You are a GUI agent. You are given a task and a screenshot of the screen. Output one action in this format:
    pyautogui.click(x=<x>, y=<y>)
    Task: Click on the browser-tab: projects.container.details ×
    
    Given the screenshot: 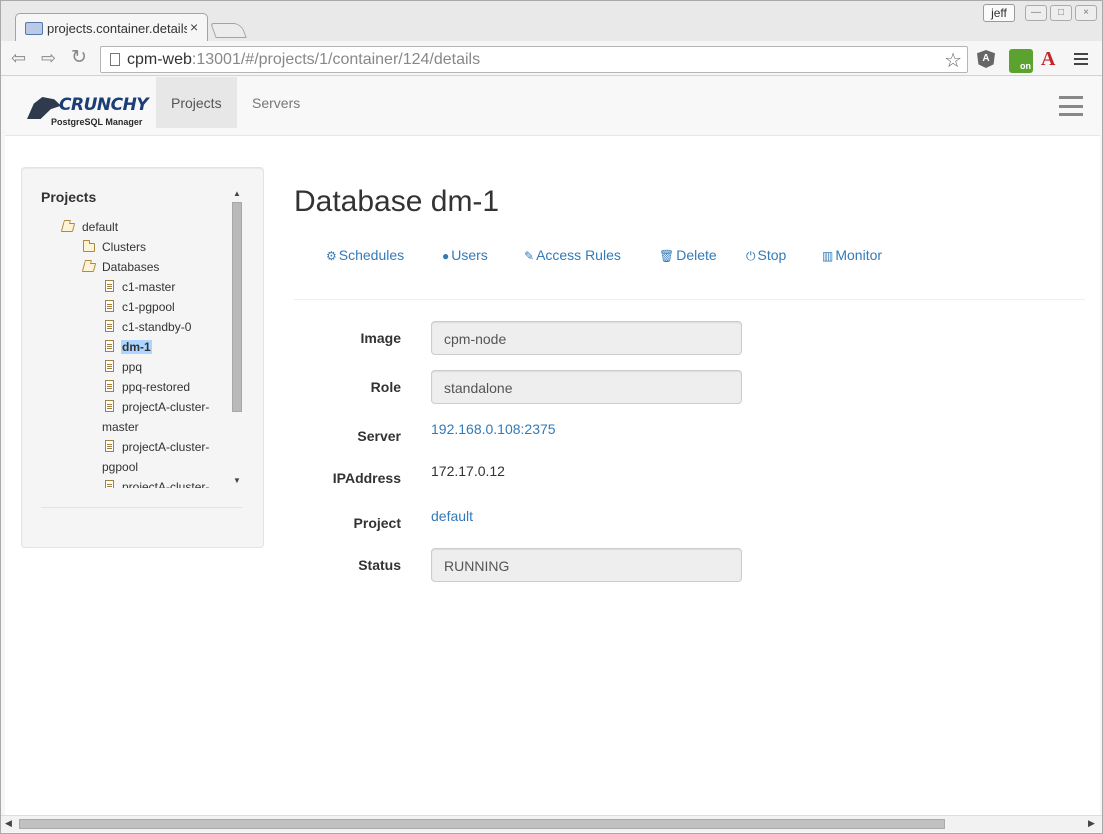 What is the action you would take?
    pyautogui.click(x=111, y=27)
    